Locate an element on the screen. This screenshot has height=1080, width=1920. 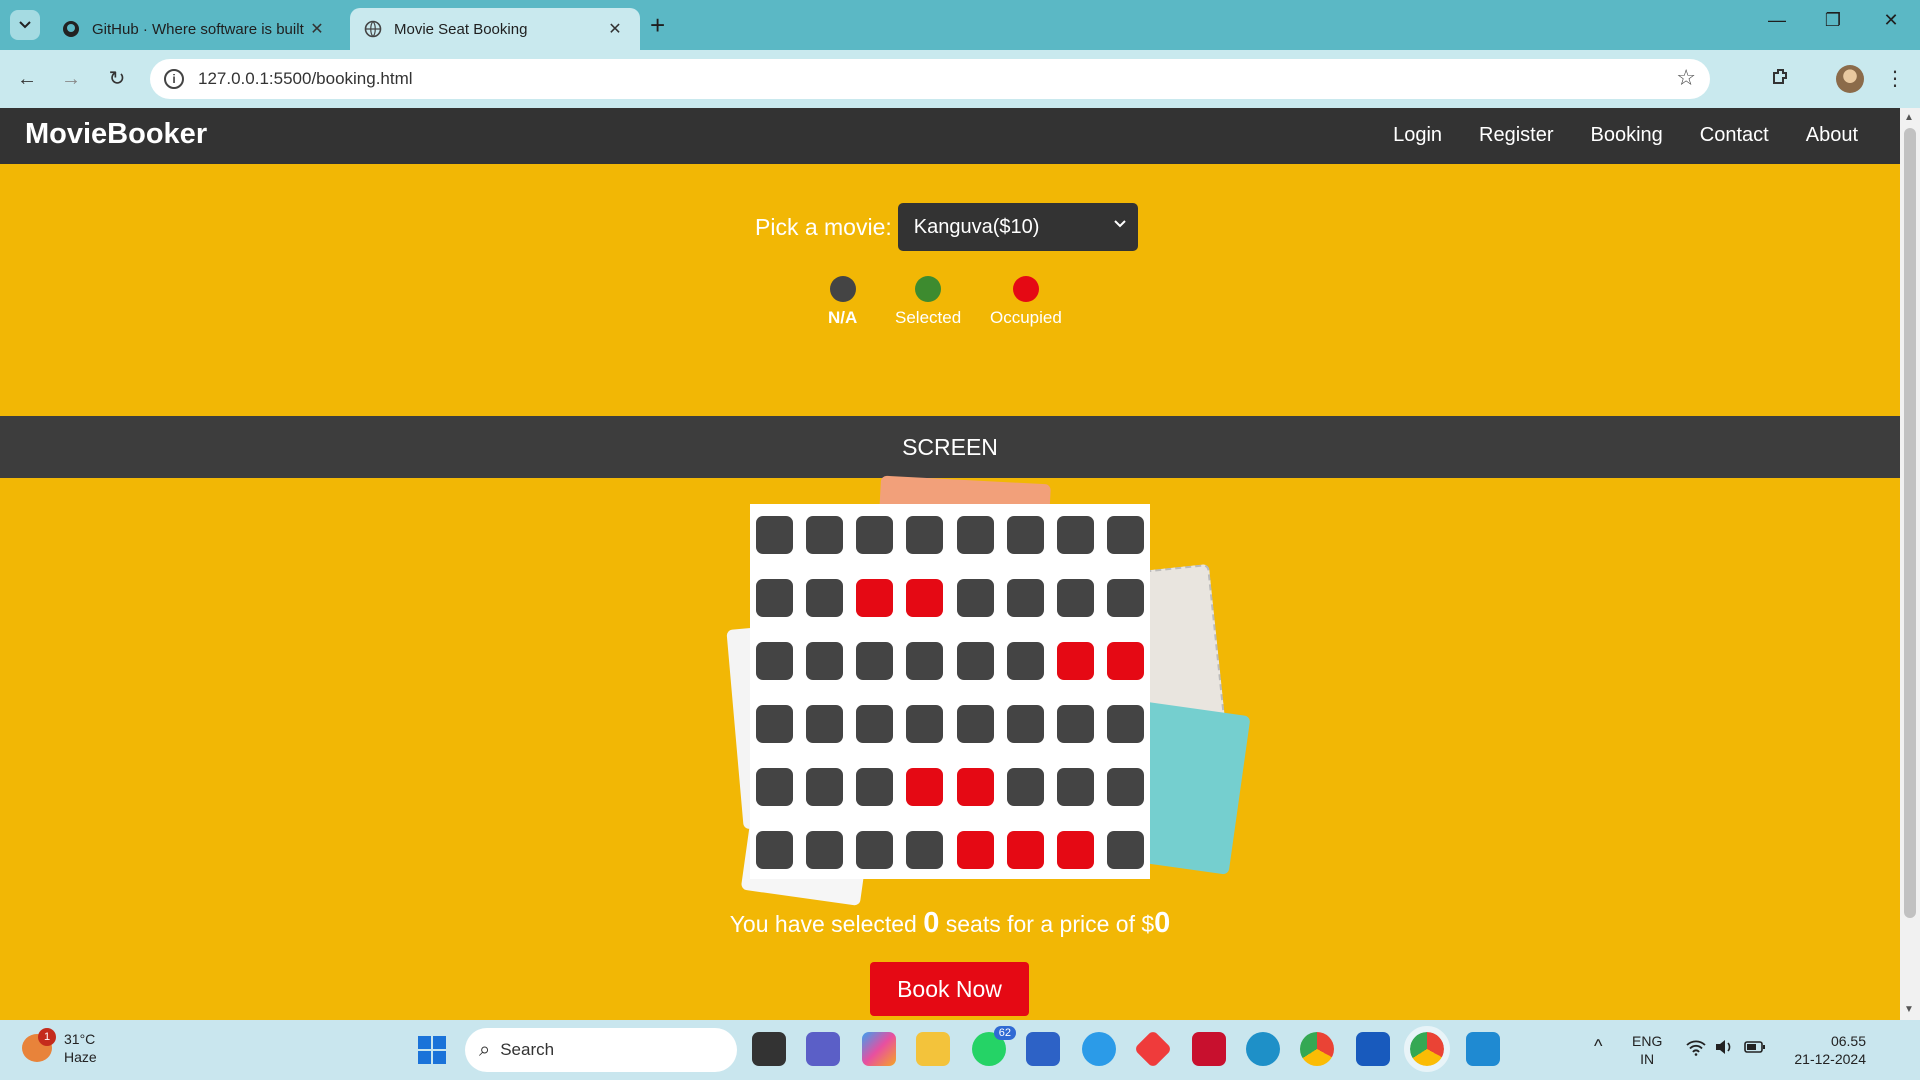
bookmark-star-icon: ☆ is located at coordinates (1686, 78).